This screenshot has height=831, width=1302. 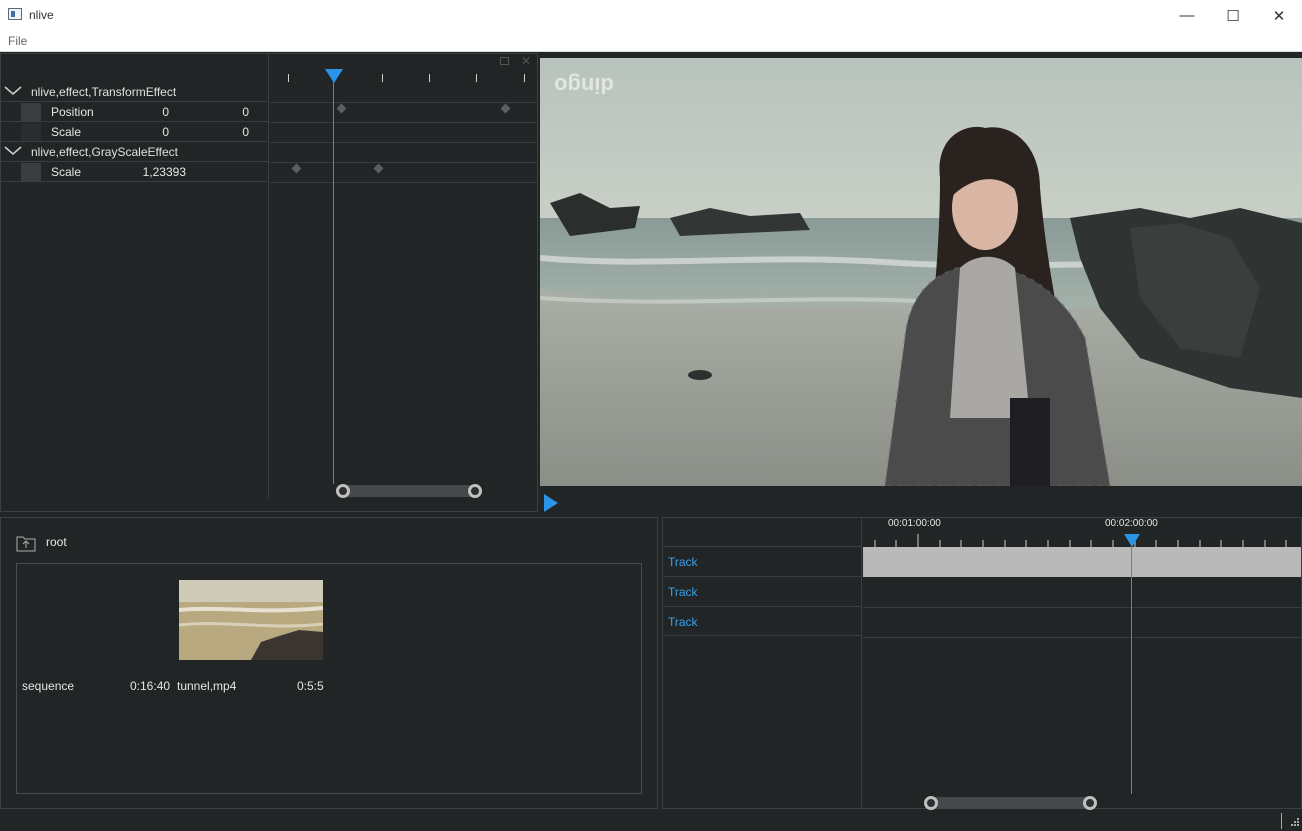 What do you see at coordinates (409, 491) in the screenshot?
I see `keyframe-scrollbar` at bounding box center [409, 491].